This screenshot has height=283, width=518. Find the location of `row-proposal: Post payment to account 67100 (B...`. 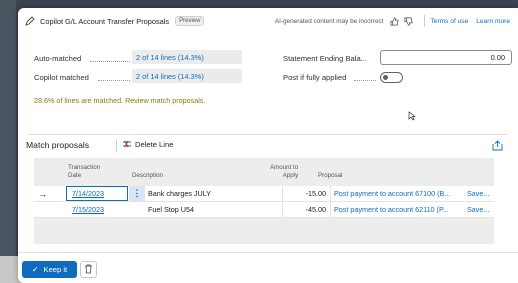

row-proposal: Post payment to account 67100 (B... is located at coordinates (399, 193).